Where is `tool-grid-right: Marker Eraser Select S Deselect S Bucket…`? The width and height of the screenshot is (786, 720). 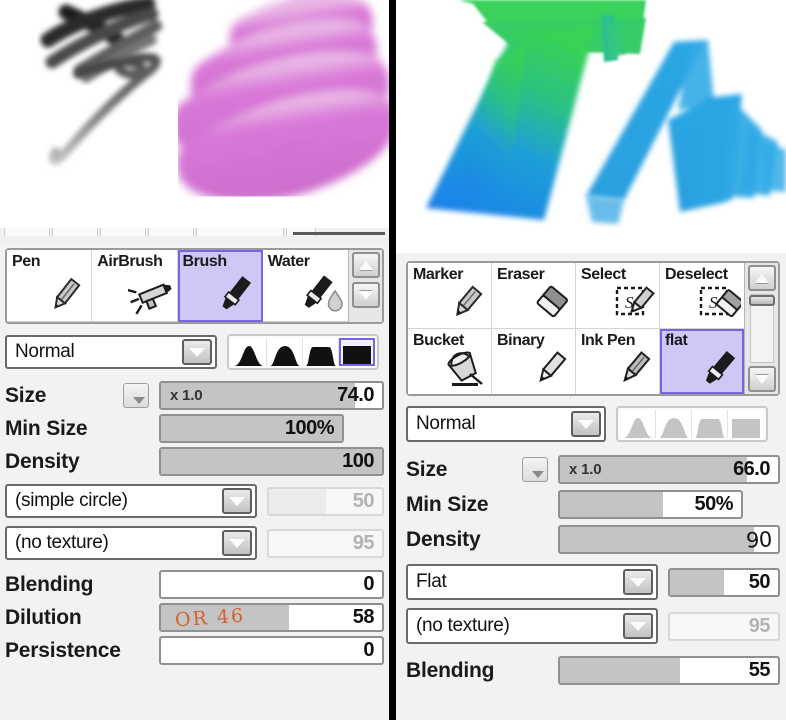 tool-grid-right: Marker Eraser Select S Deselect S Bucket… is located at coordinates (593, 328).